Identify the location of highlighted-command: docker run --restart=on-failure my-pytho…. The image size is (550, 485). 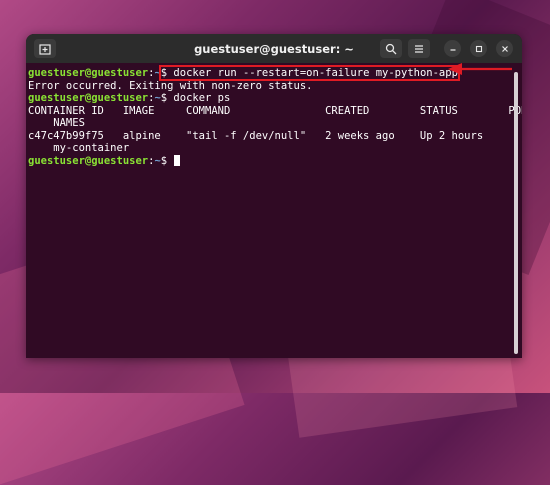
(315, 73).